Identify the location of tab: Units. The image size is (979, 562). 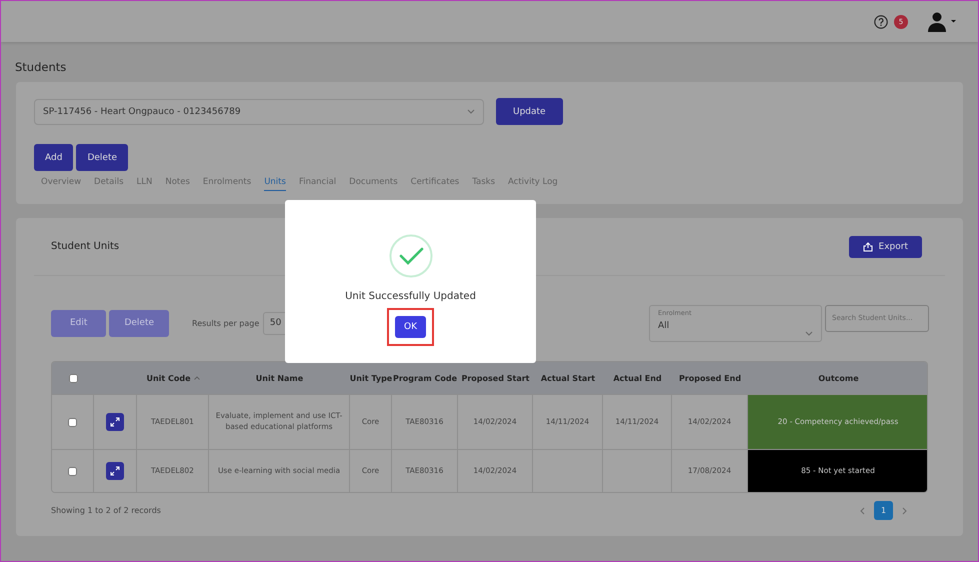
(275, 184).